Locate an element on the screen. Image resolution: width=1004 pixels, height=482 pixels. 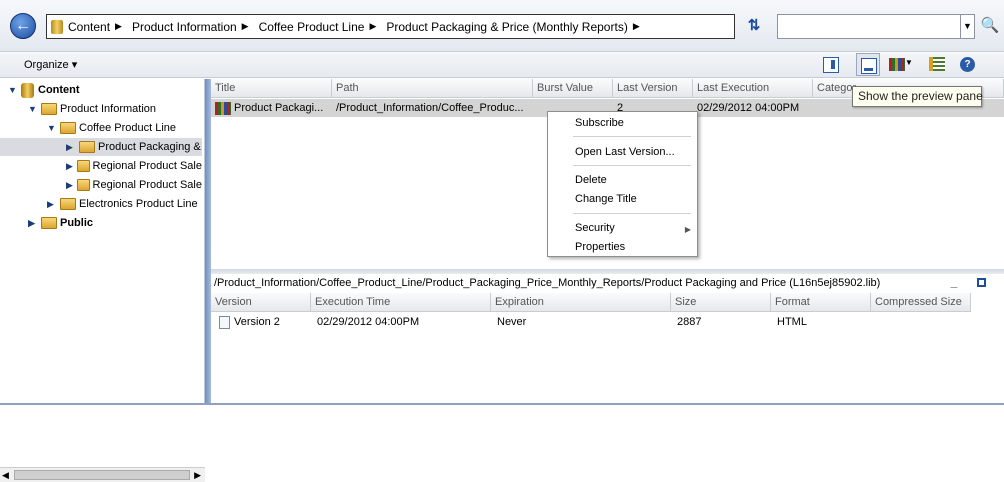
column-header-last-version: Last Version is located at coordinates (653, 88).